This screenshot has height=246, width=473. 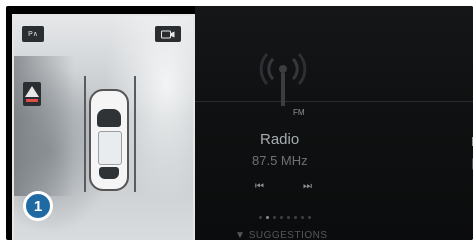 I want to click on callout-number: 1, so click(x=38, y=206).